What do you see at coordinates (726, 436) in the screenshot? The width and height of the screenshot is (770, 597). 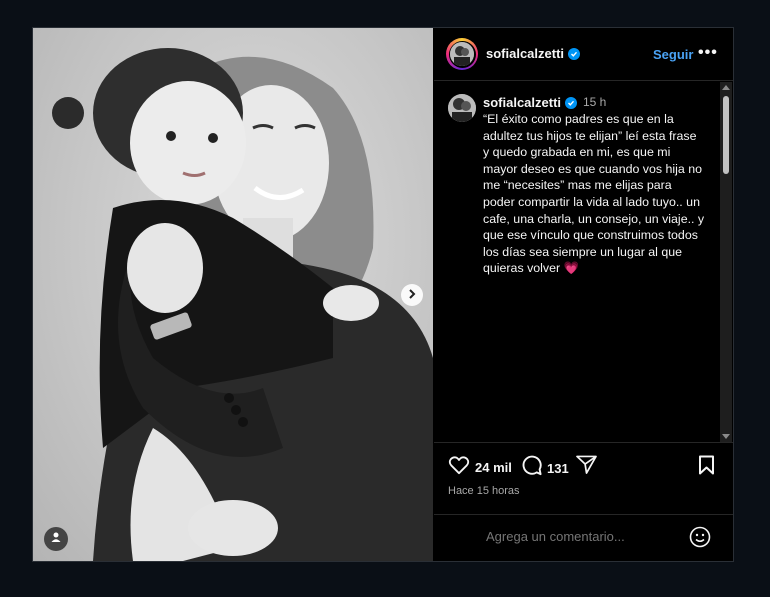 I see `scroll-down-arrow-icon` at bounding box center [726, 436].